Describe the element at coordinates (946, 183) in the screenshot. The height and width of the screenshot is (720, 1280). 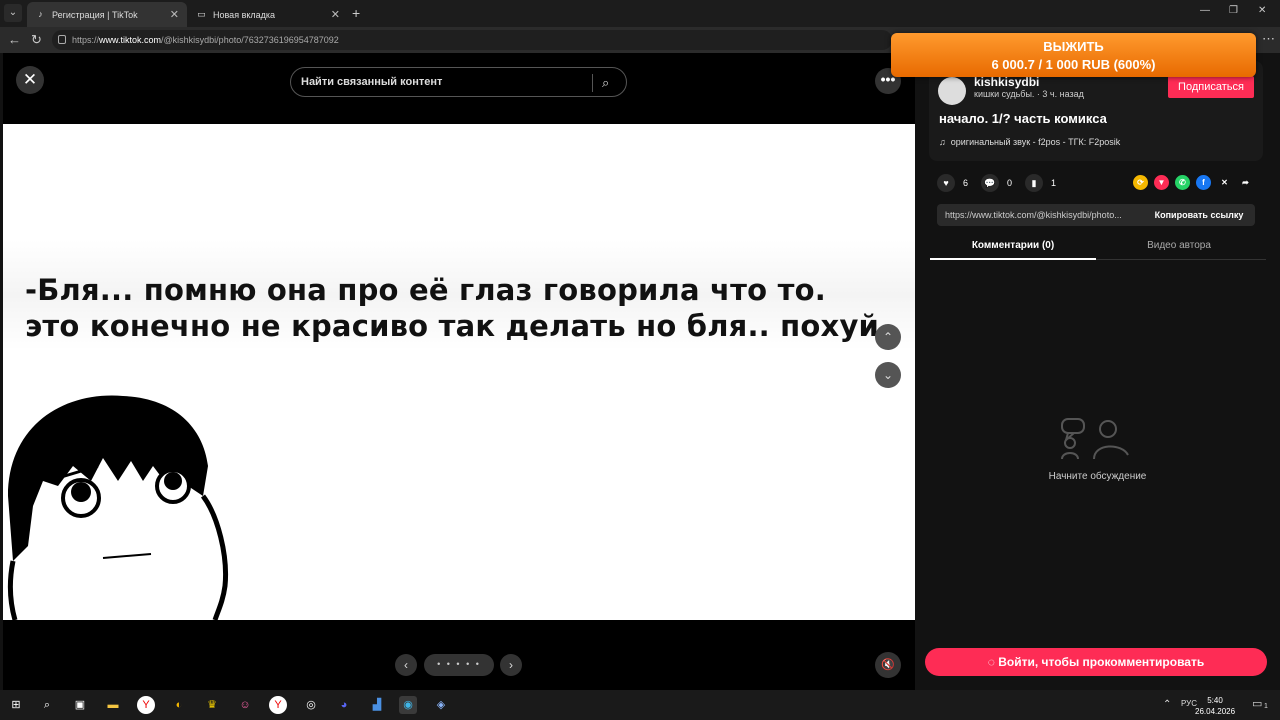
I see `heart-icon: ♥` at that location.